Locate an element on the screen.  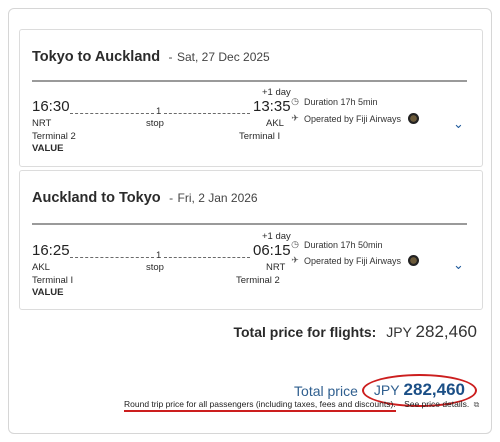
route-label: Auckland to Tokyo is located at coordinates (96, 198).